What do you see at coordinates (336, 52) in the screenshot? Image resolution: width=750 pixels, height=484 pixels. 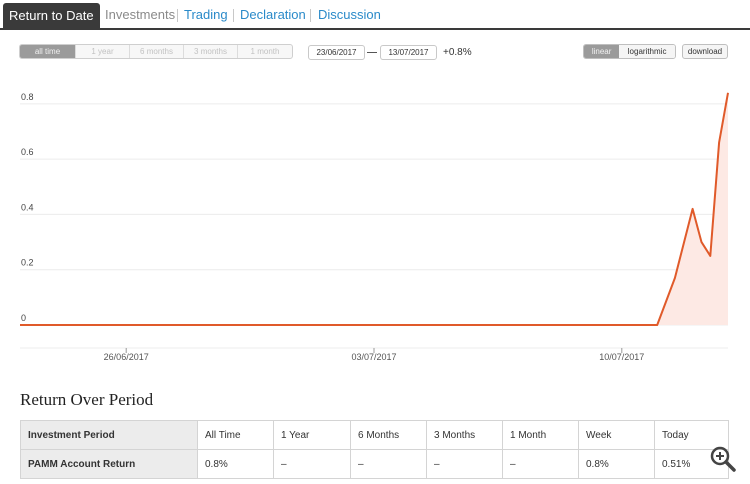 I see `date-from-input: 23/06/2017` at bounding box center [336, 52].